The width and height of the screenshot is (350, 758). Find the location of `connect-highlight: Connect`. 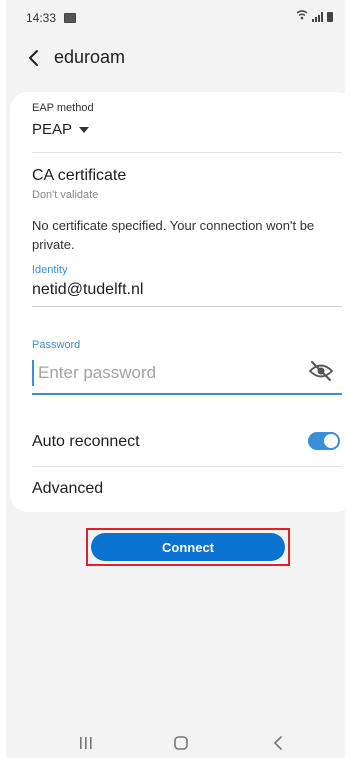

connect-highlight: Connect is located at coordinates (188, 547).